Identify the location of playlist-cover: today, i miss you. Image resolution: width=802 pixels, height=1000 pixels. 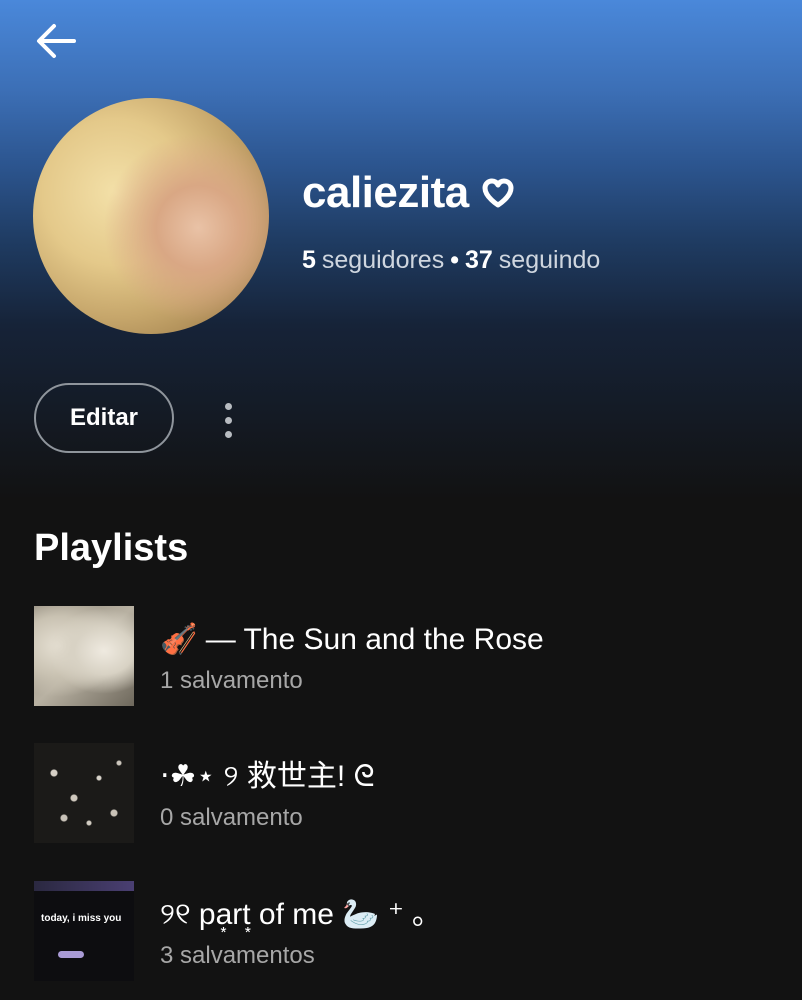
(84, 931).